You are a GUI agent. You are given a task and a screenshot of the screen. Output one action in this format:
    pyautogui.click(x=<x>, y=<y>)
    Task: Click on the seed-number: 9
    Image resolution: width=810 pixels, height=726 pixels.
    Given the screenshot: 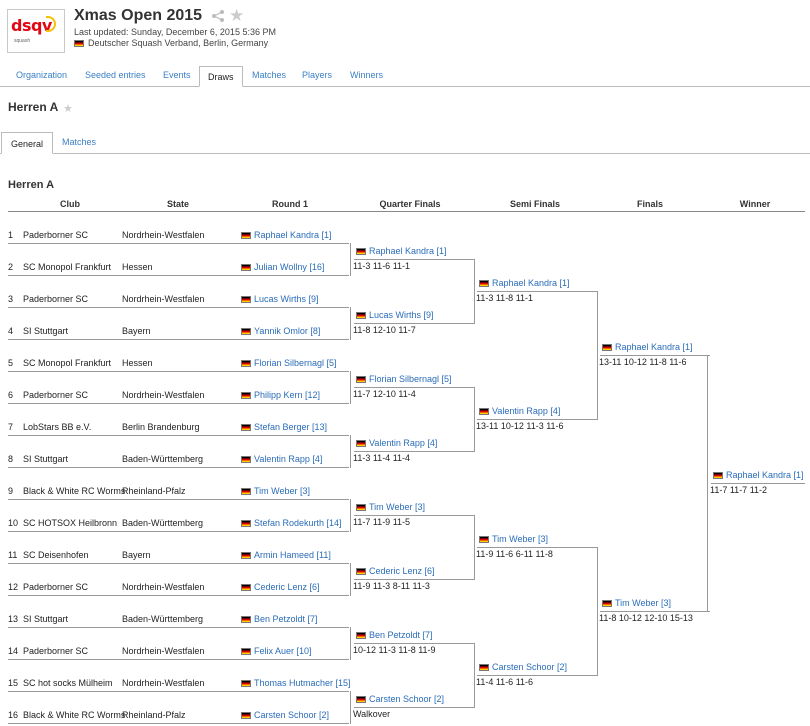 What is the action you would take?
    pyautogui.click(x=11, y=491)
    